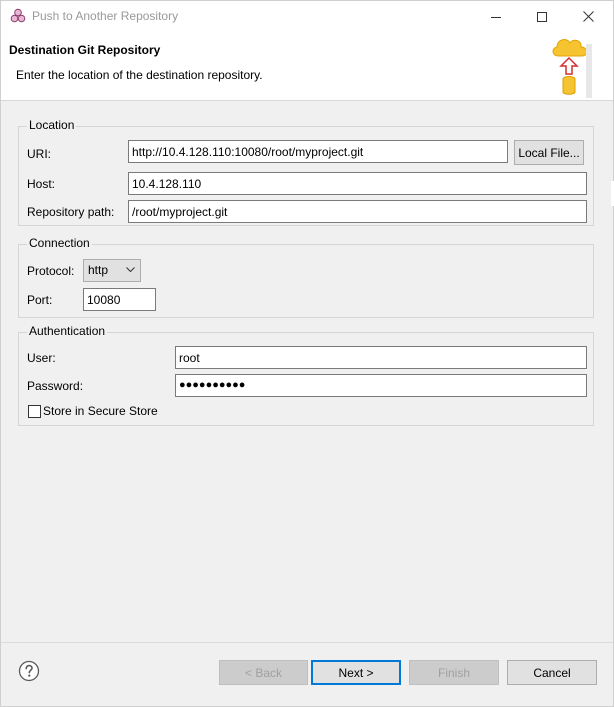 The height and width of the screenshot is (707, 614). What do you see at coordinates (41, 184) in the screenshot?
I see `host-label: Host:` at bounding box center [41, 184].